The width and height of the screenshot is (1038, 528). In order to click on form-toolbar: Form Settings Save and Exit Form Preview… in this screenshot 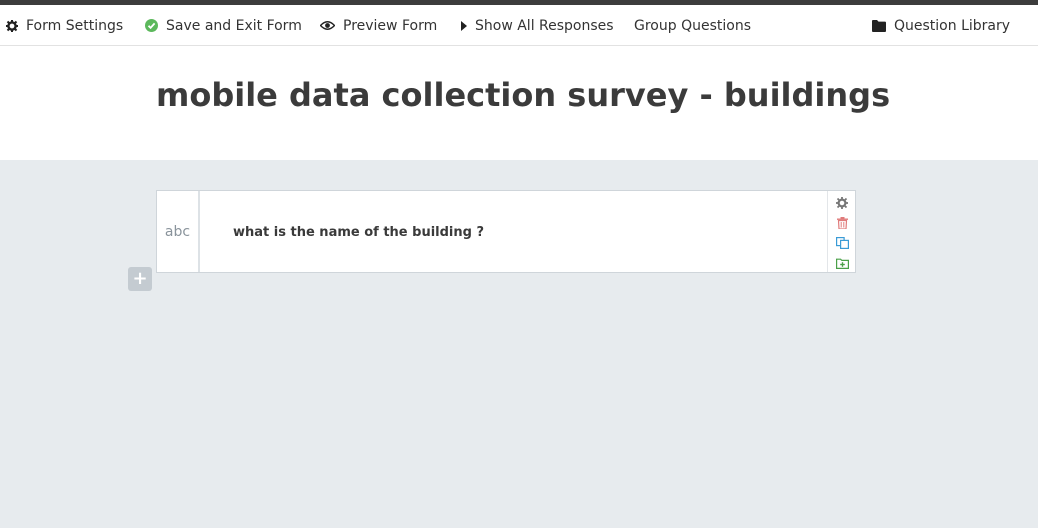, I will do `click(519, 25)`.